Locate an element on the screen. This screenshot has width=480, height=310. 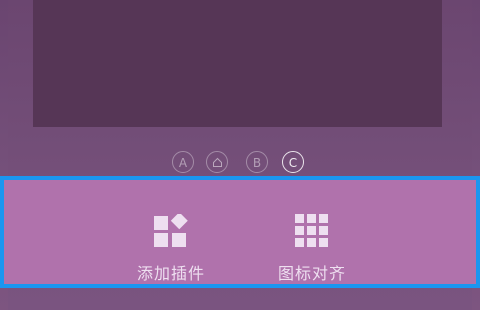
align-icons-button: 图标对齐 is located at coordinates (312, 249).